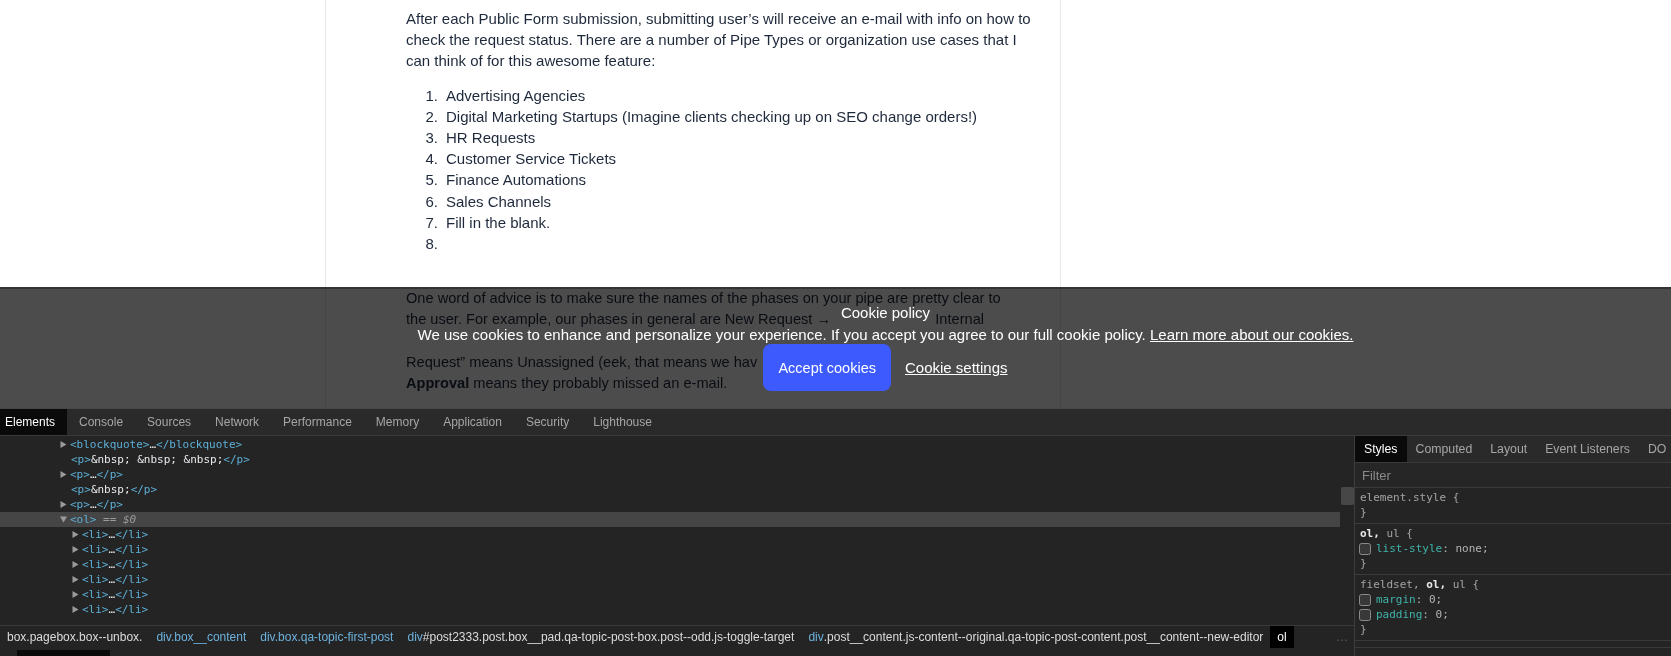 Image resolution: width=1671 pixels, height=656 pixels. I want to click on cookie-settings-link: Cookie settings, so click(956, 367).